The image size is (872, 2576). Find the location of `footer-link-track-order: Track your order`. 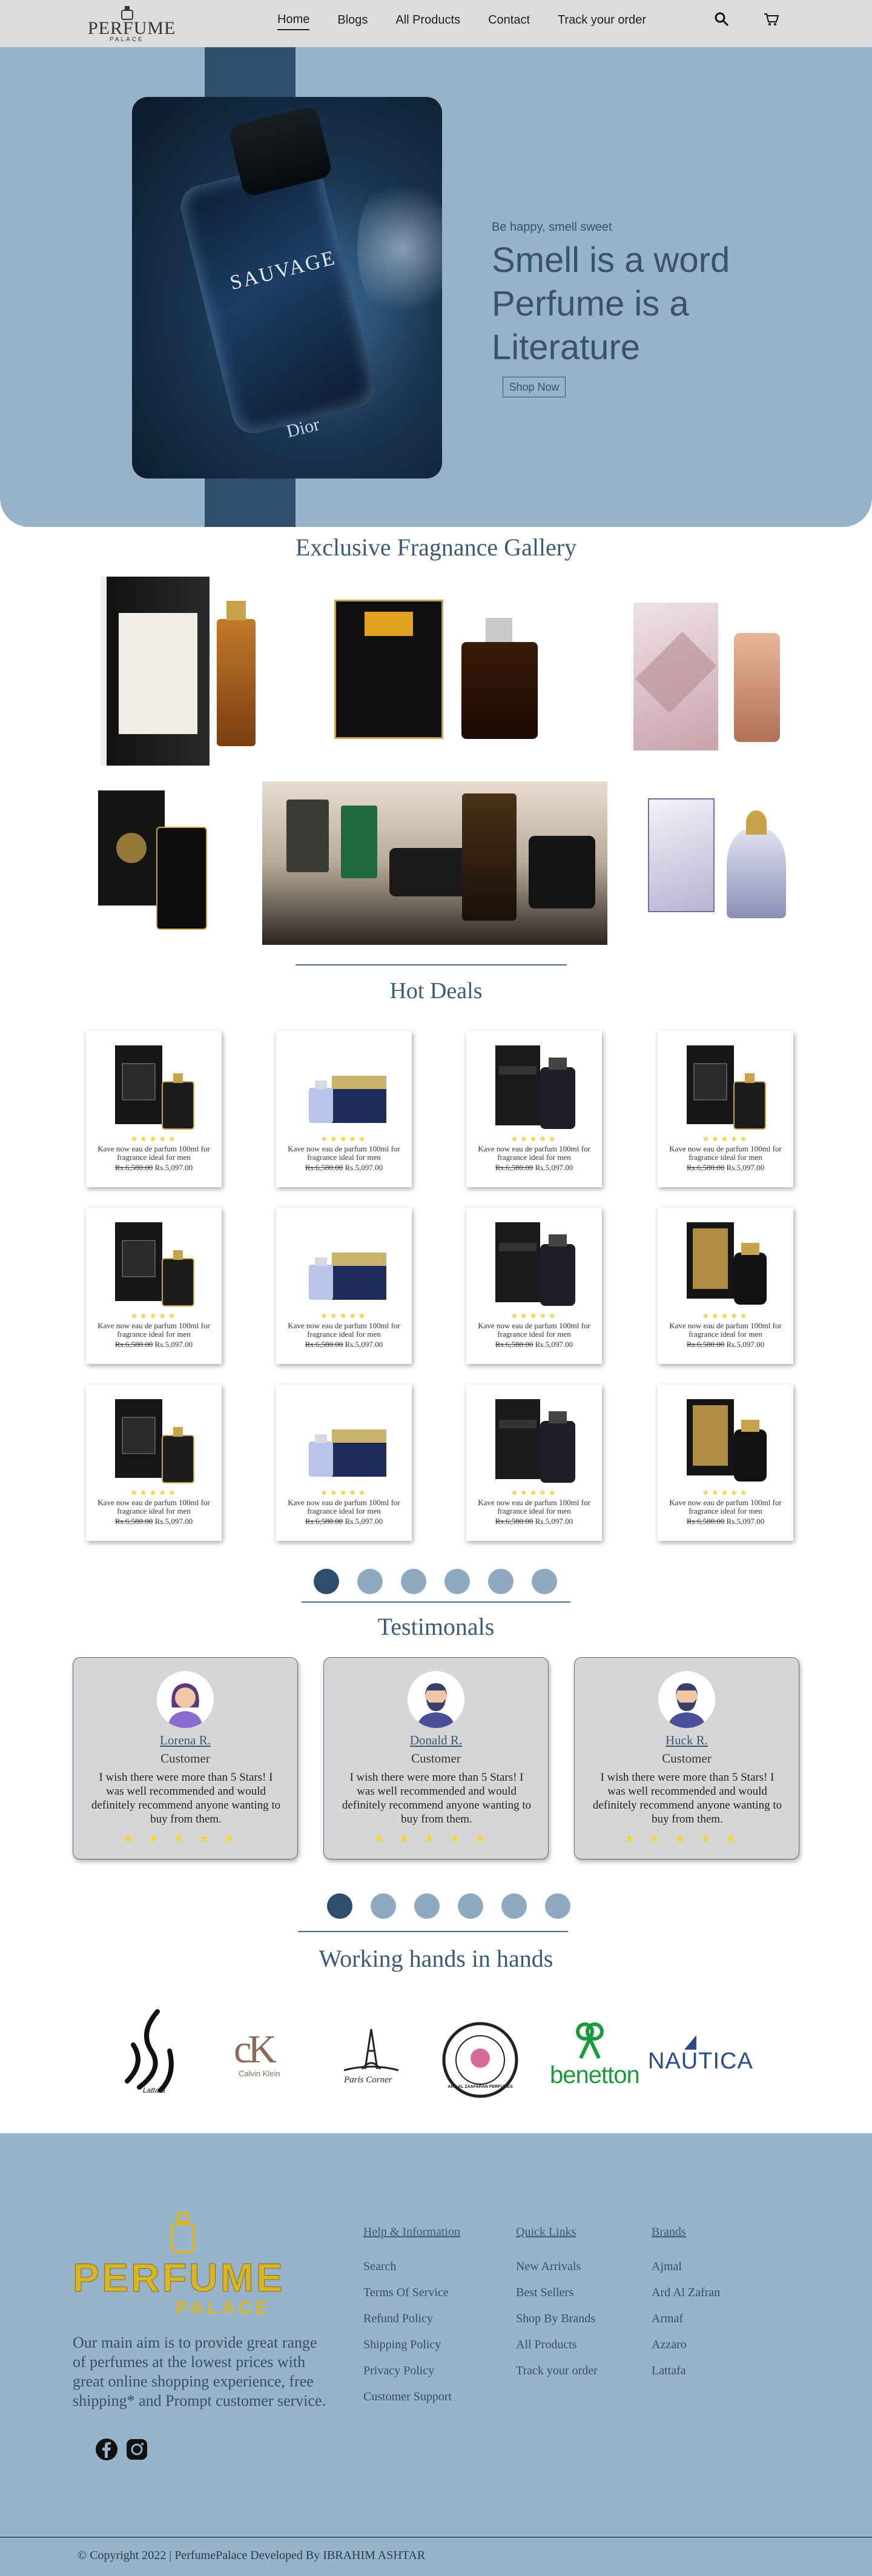

footer-link-track-order: Track your order is located at coordinates (557, 2377).